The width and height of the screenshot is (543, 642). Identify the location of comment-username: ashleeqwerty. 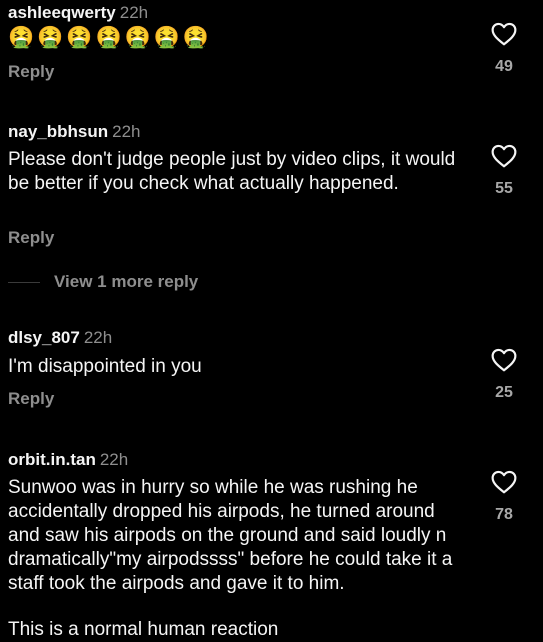
(62, 12).